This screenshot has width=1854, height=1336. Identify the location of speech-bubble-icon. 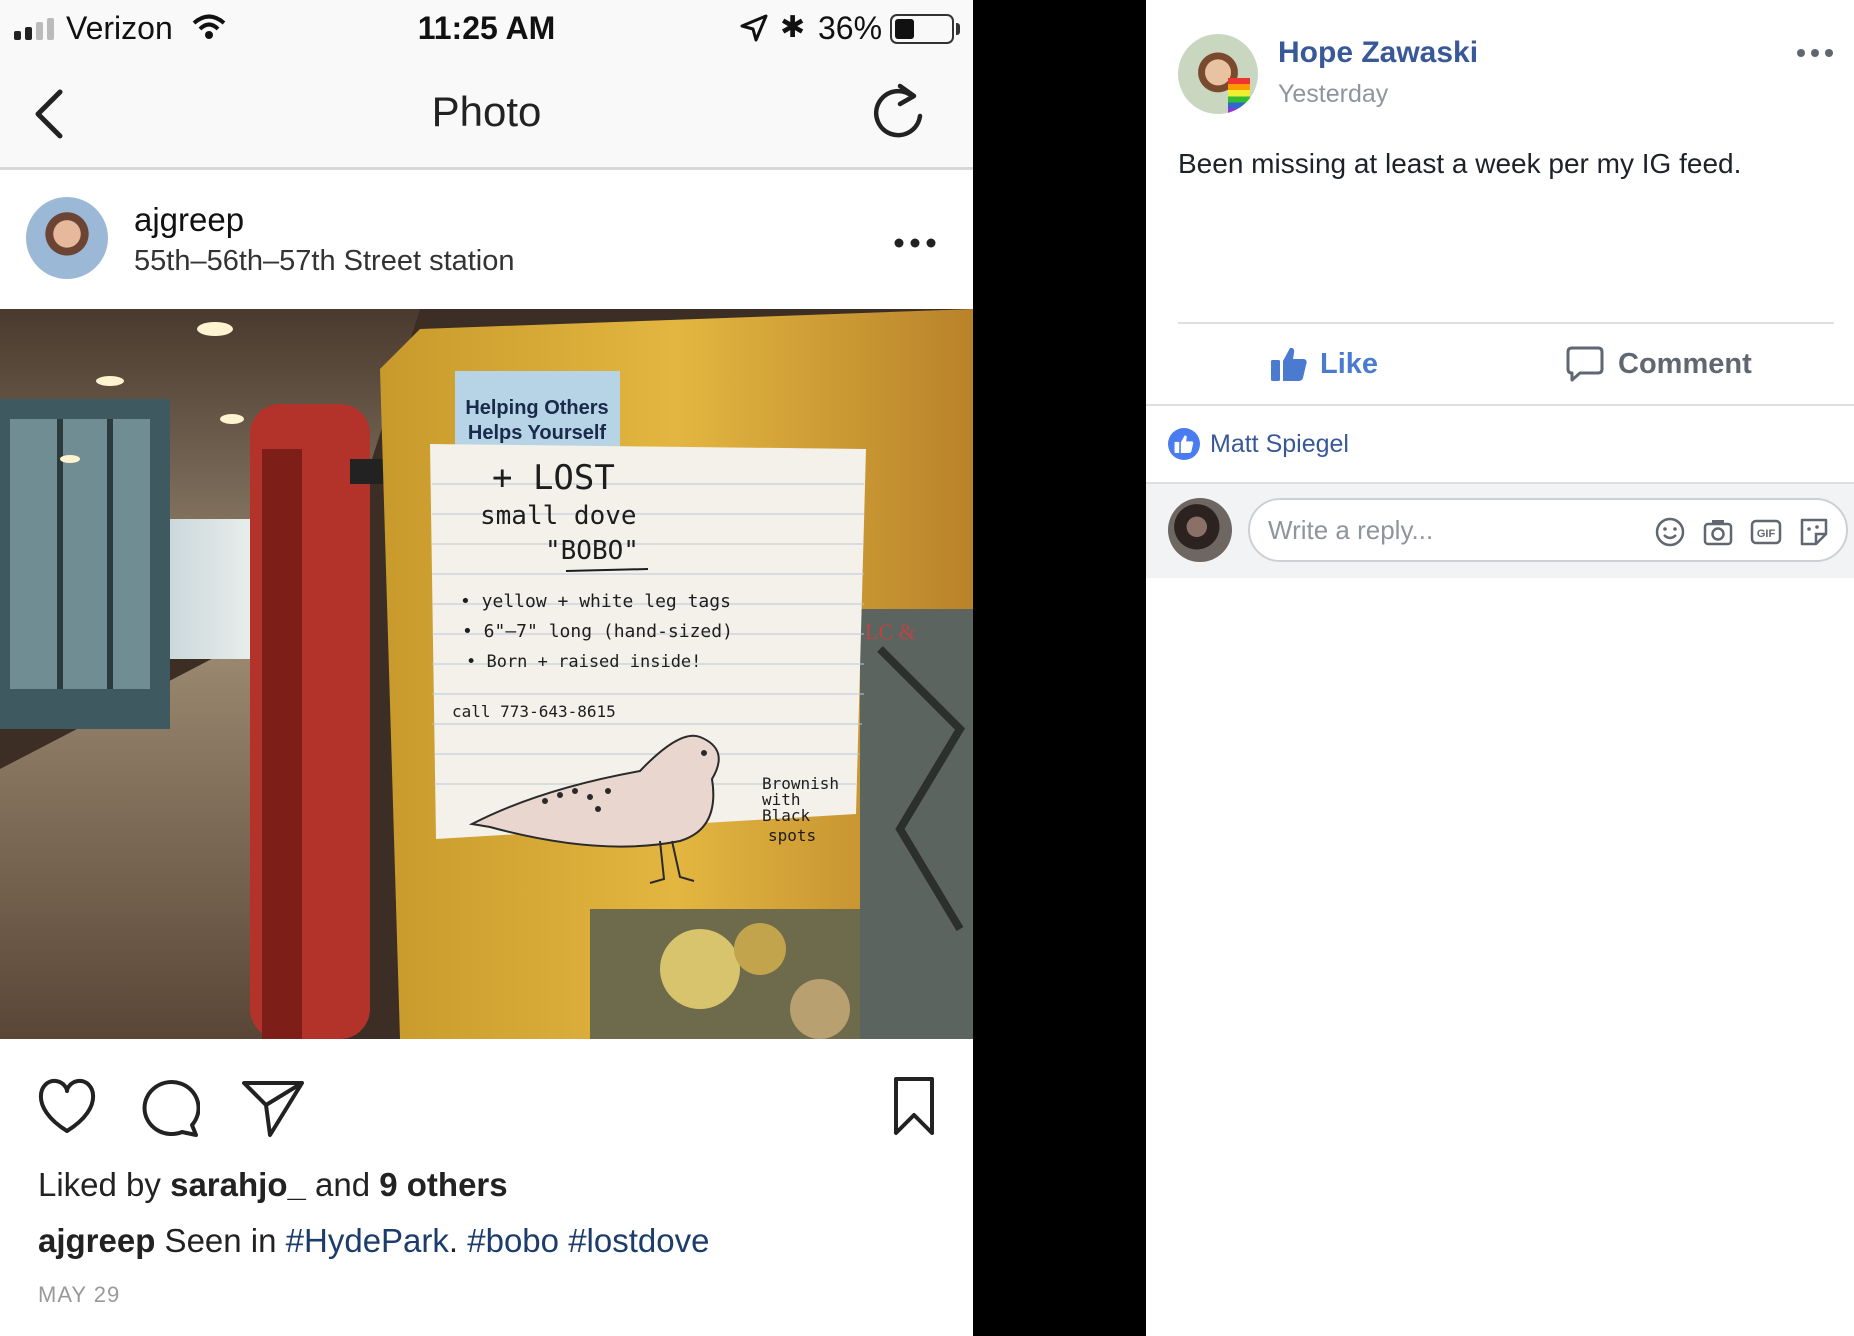
(1585, 364).